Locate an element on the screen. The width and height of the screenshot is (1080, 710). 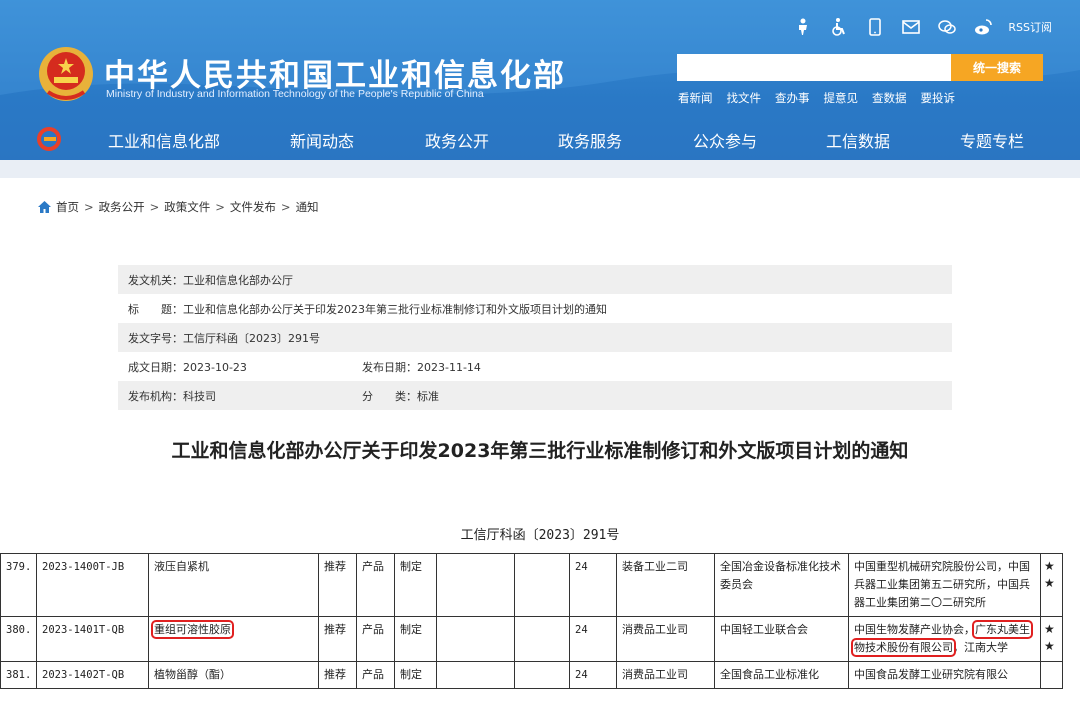
star-marker is located at coordinates (1051, 675).